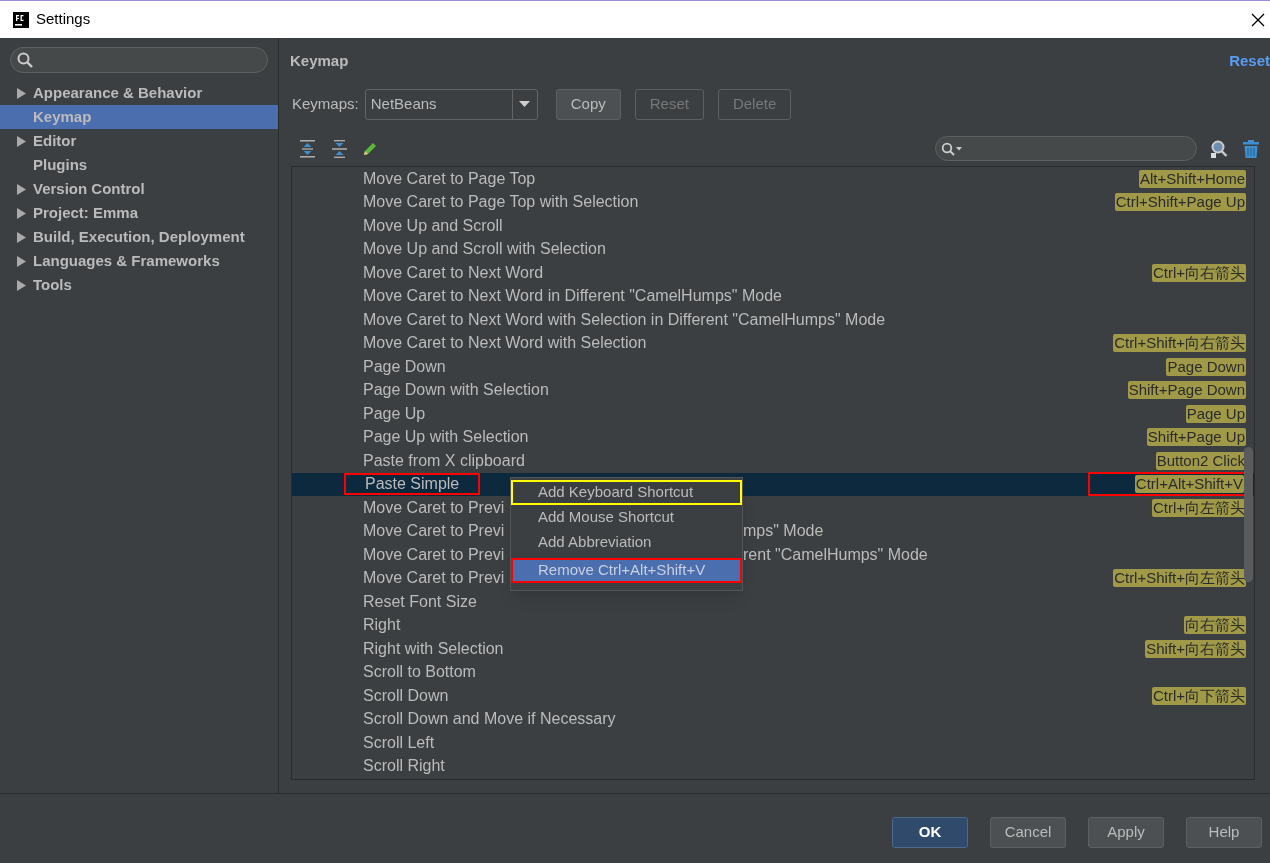 Image resolution: width=1270 pixels, height=863 pixels. Describe the element at coordinates (139, 213) in the screenshot. I see `sidebar-item: Project: Emma` at that location.